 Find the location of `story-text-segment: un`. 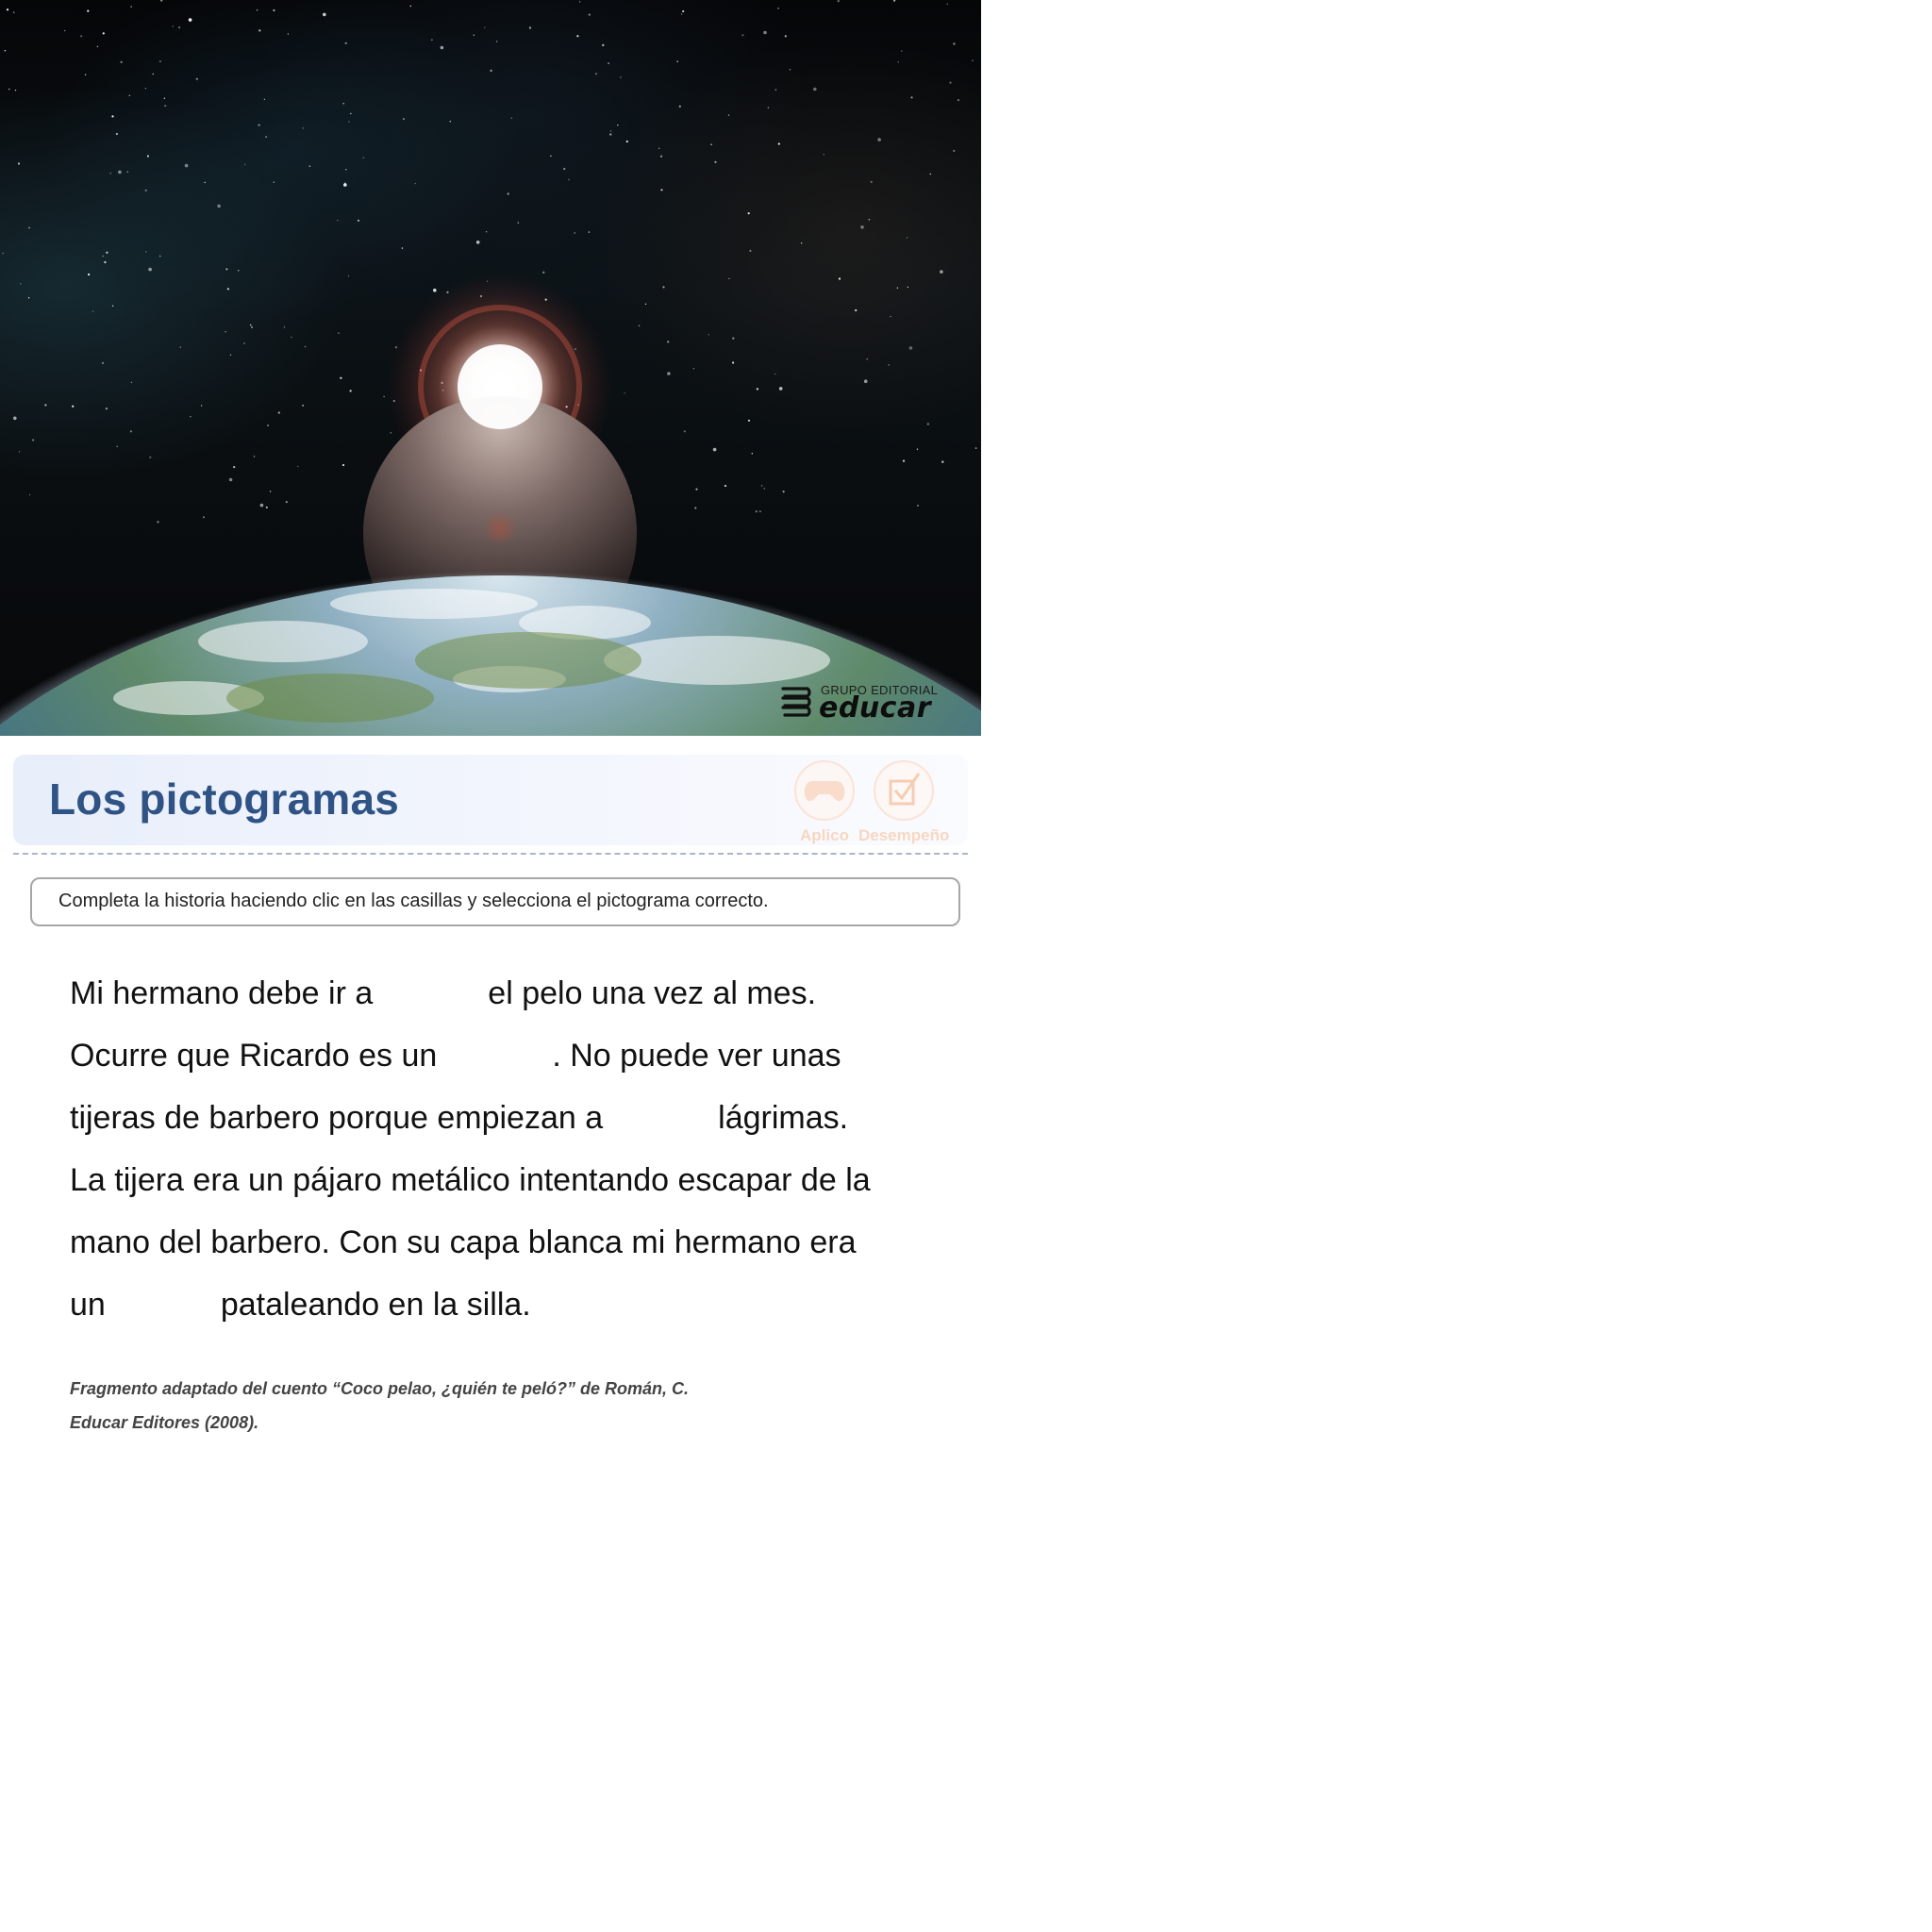

story-text-segment: un is located at coordinates (88, 1305).